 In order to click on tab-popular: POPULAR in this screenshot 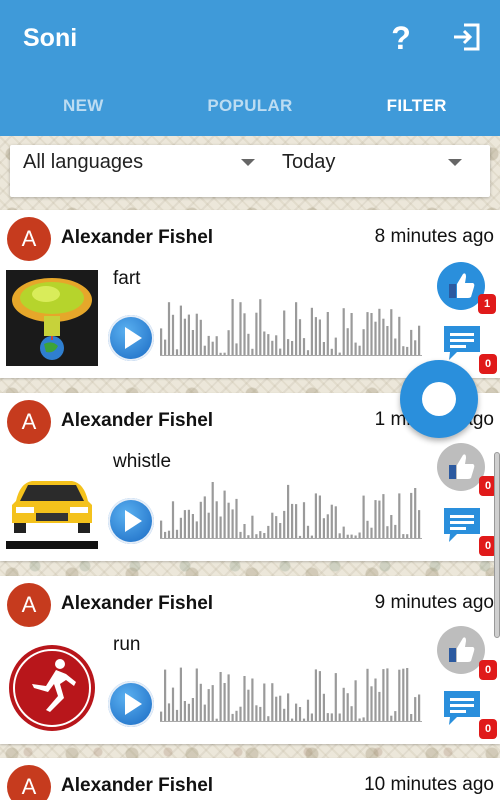, I will do `click(250, 106)`.